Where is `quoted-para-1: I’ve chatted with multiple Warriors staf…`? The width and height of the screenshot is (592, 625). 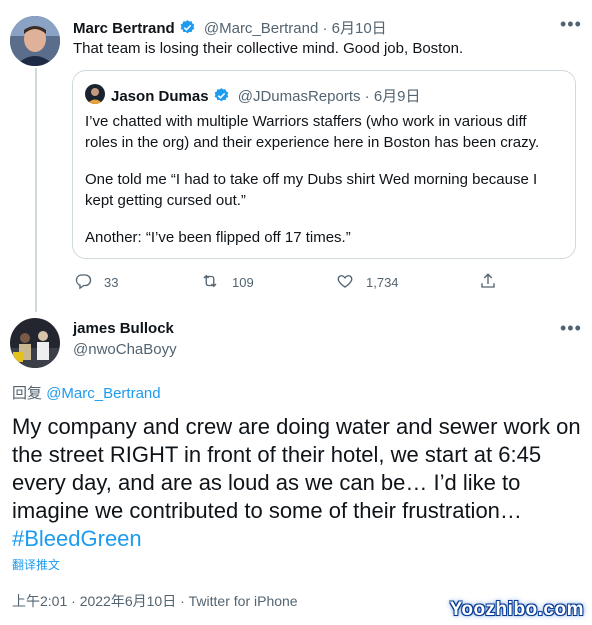
quoted-para-1: I’ve chatted with multiple Warriors staf… is located at coordinates (312, 132).